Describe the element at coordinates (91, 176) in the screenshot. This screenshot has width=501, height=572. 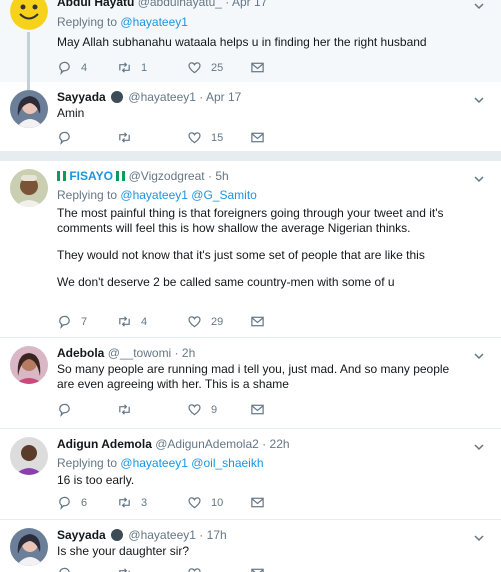
I see `display-name: FISAYO` at that location.